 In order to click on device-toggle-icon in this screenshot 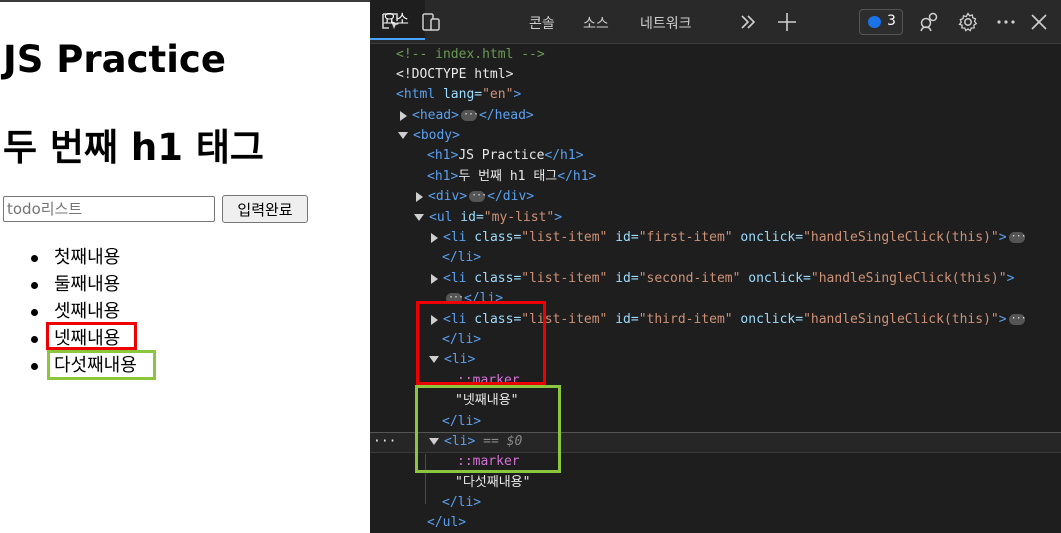, I will do `click(431, 22)`.